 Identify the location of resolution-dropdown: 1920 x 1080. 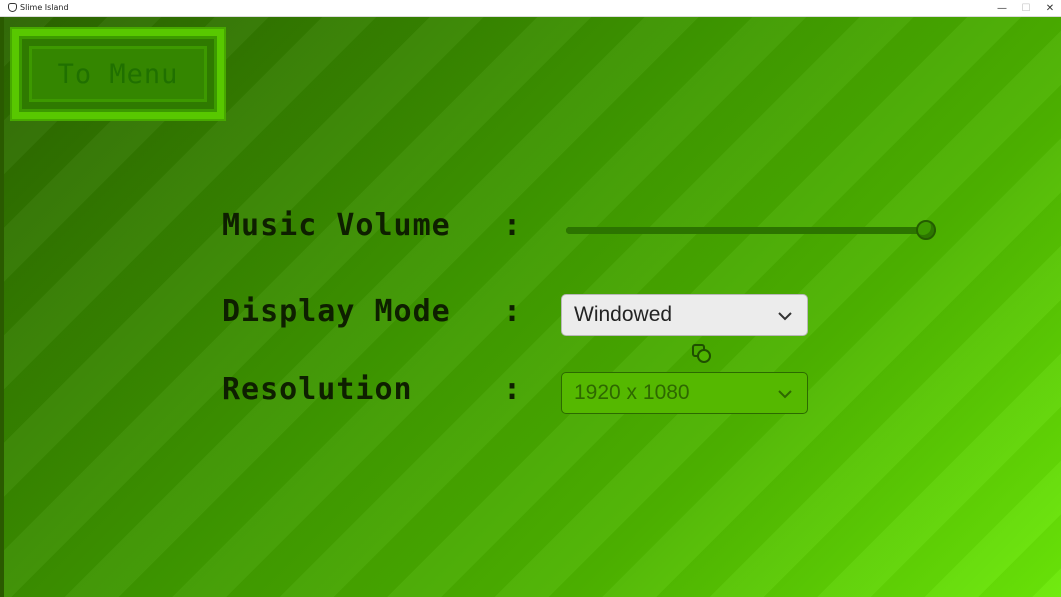
(684, 393).